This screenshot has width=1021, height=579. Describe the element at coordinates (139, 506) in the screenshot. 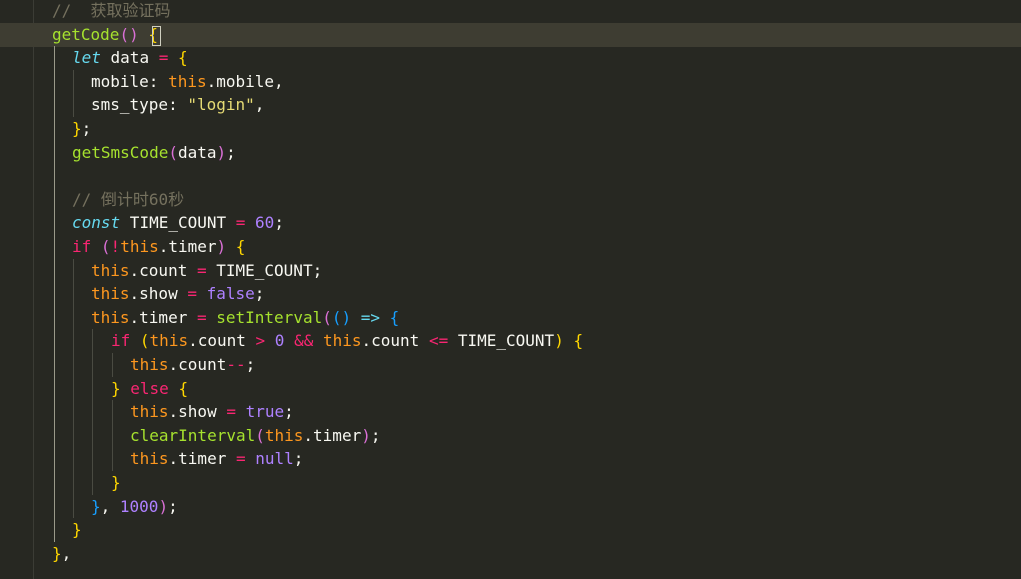

I see `code-token: 1000` at that location.